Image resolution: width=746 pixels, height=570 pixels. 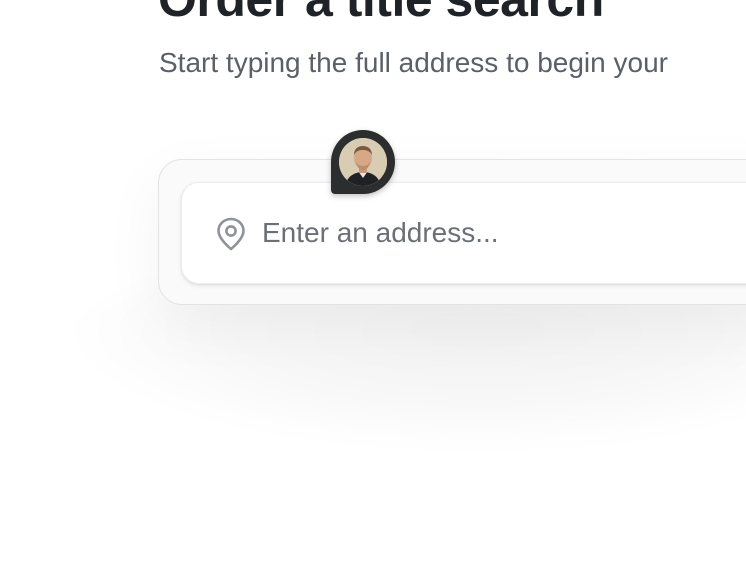 What do you see at coordinates (504, 233) in the screenshot?
I see `address-input` at bounding box center [504, 233].